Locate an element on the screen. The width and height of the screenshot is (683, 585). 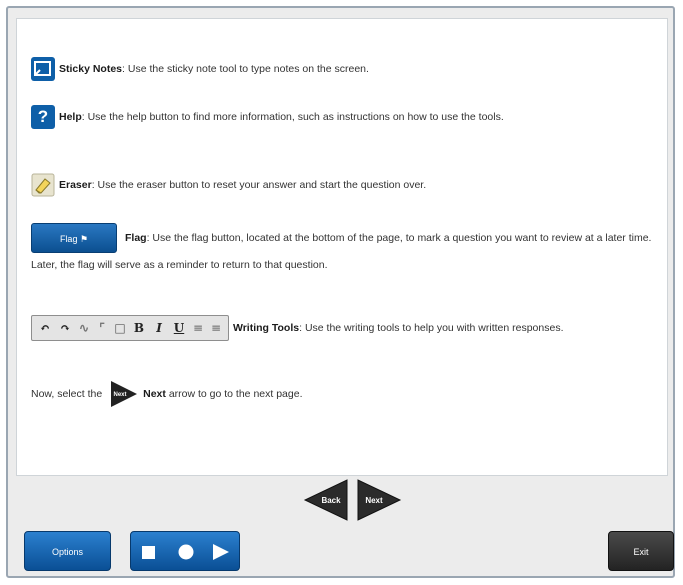
help-icon: ? is located at coordinates (43, 117).